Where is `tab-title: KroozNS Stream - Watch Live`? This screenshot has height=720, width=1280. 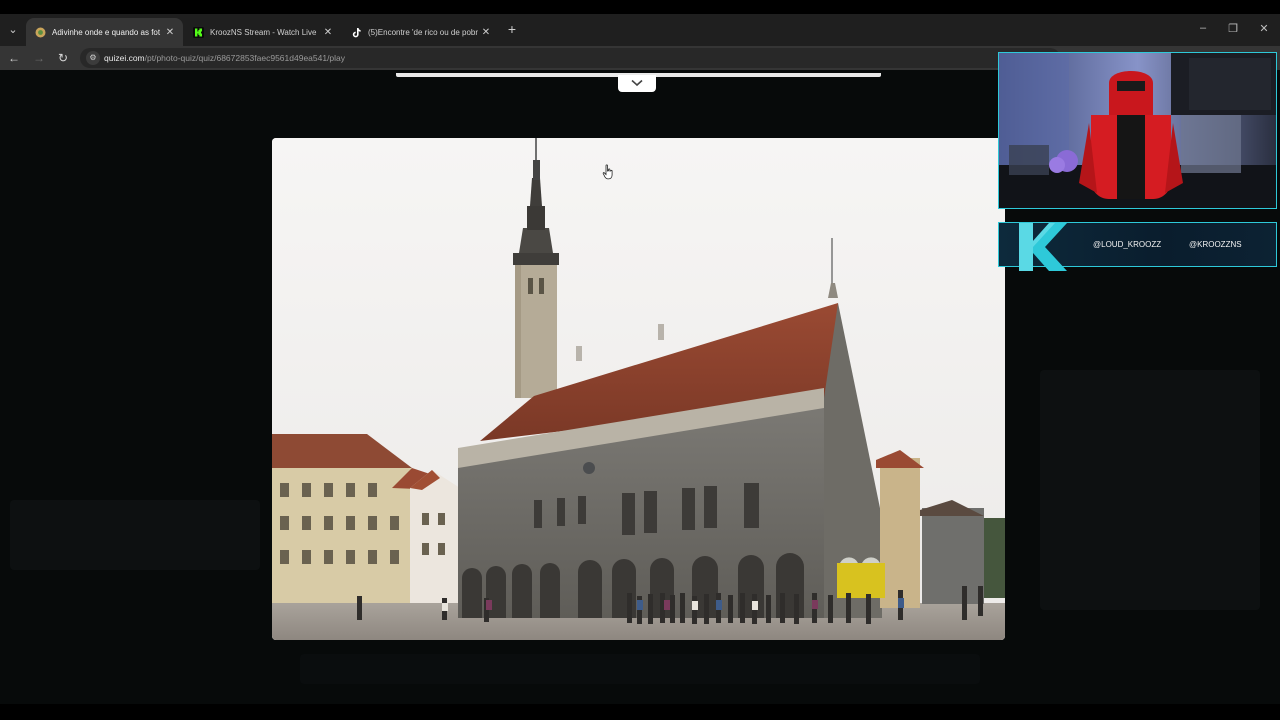 tab-title: KroozNS Stream - Watch Live is located at coordinates (263, 32).